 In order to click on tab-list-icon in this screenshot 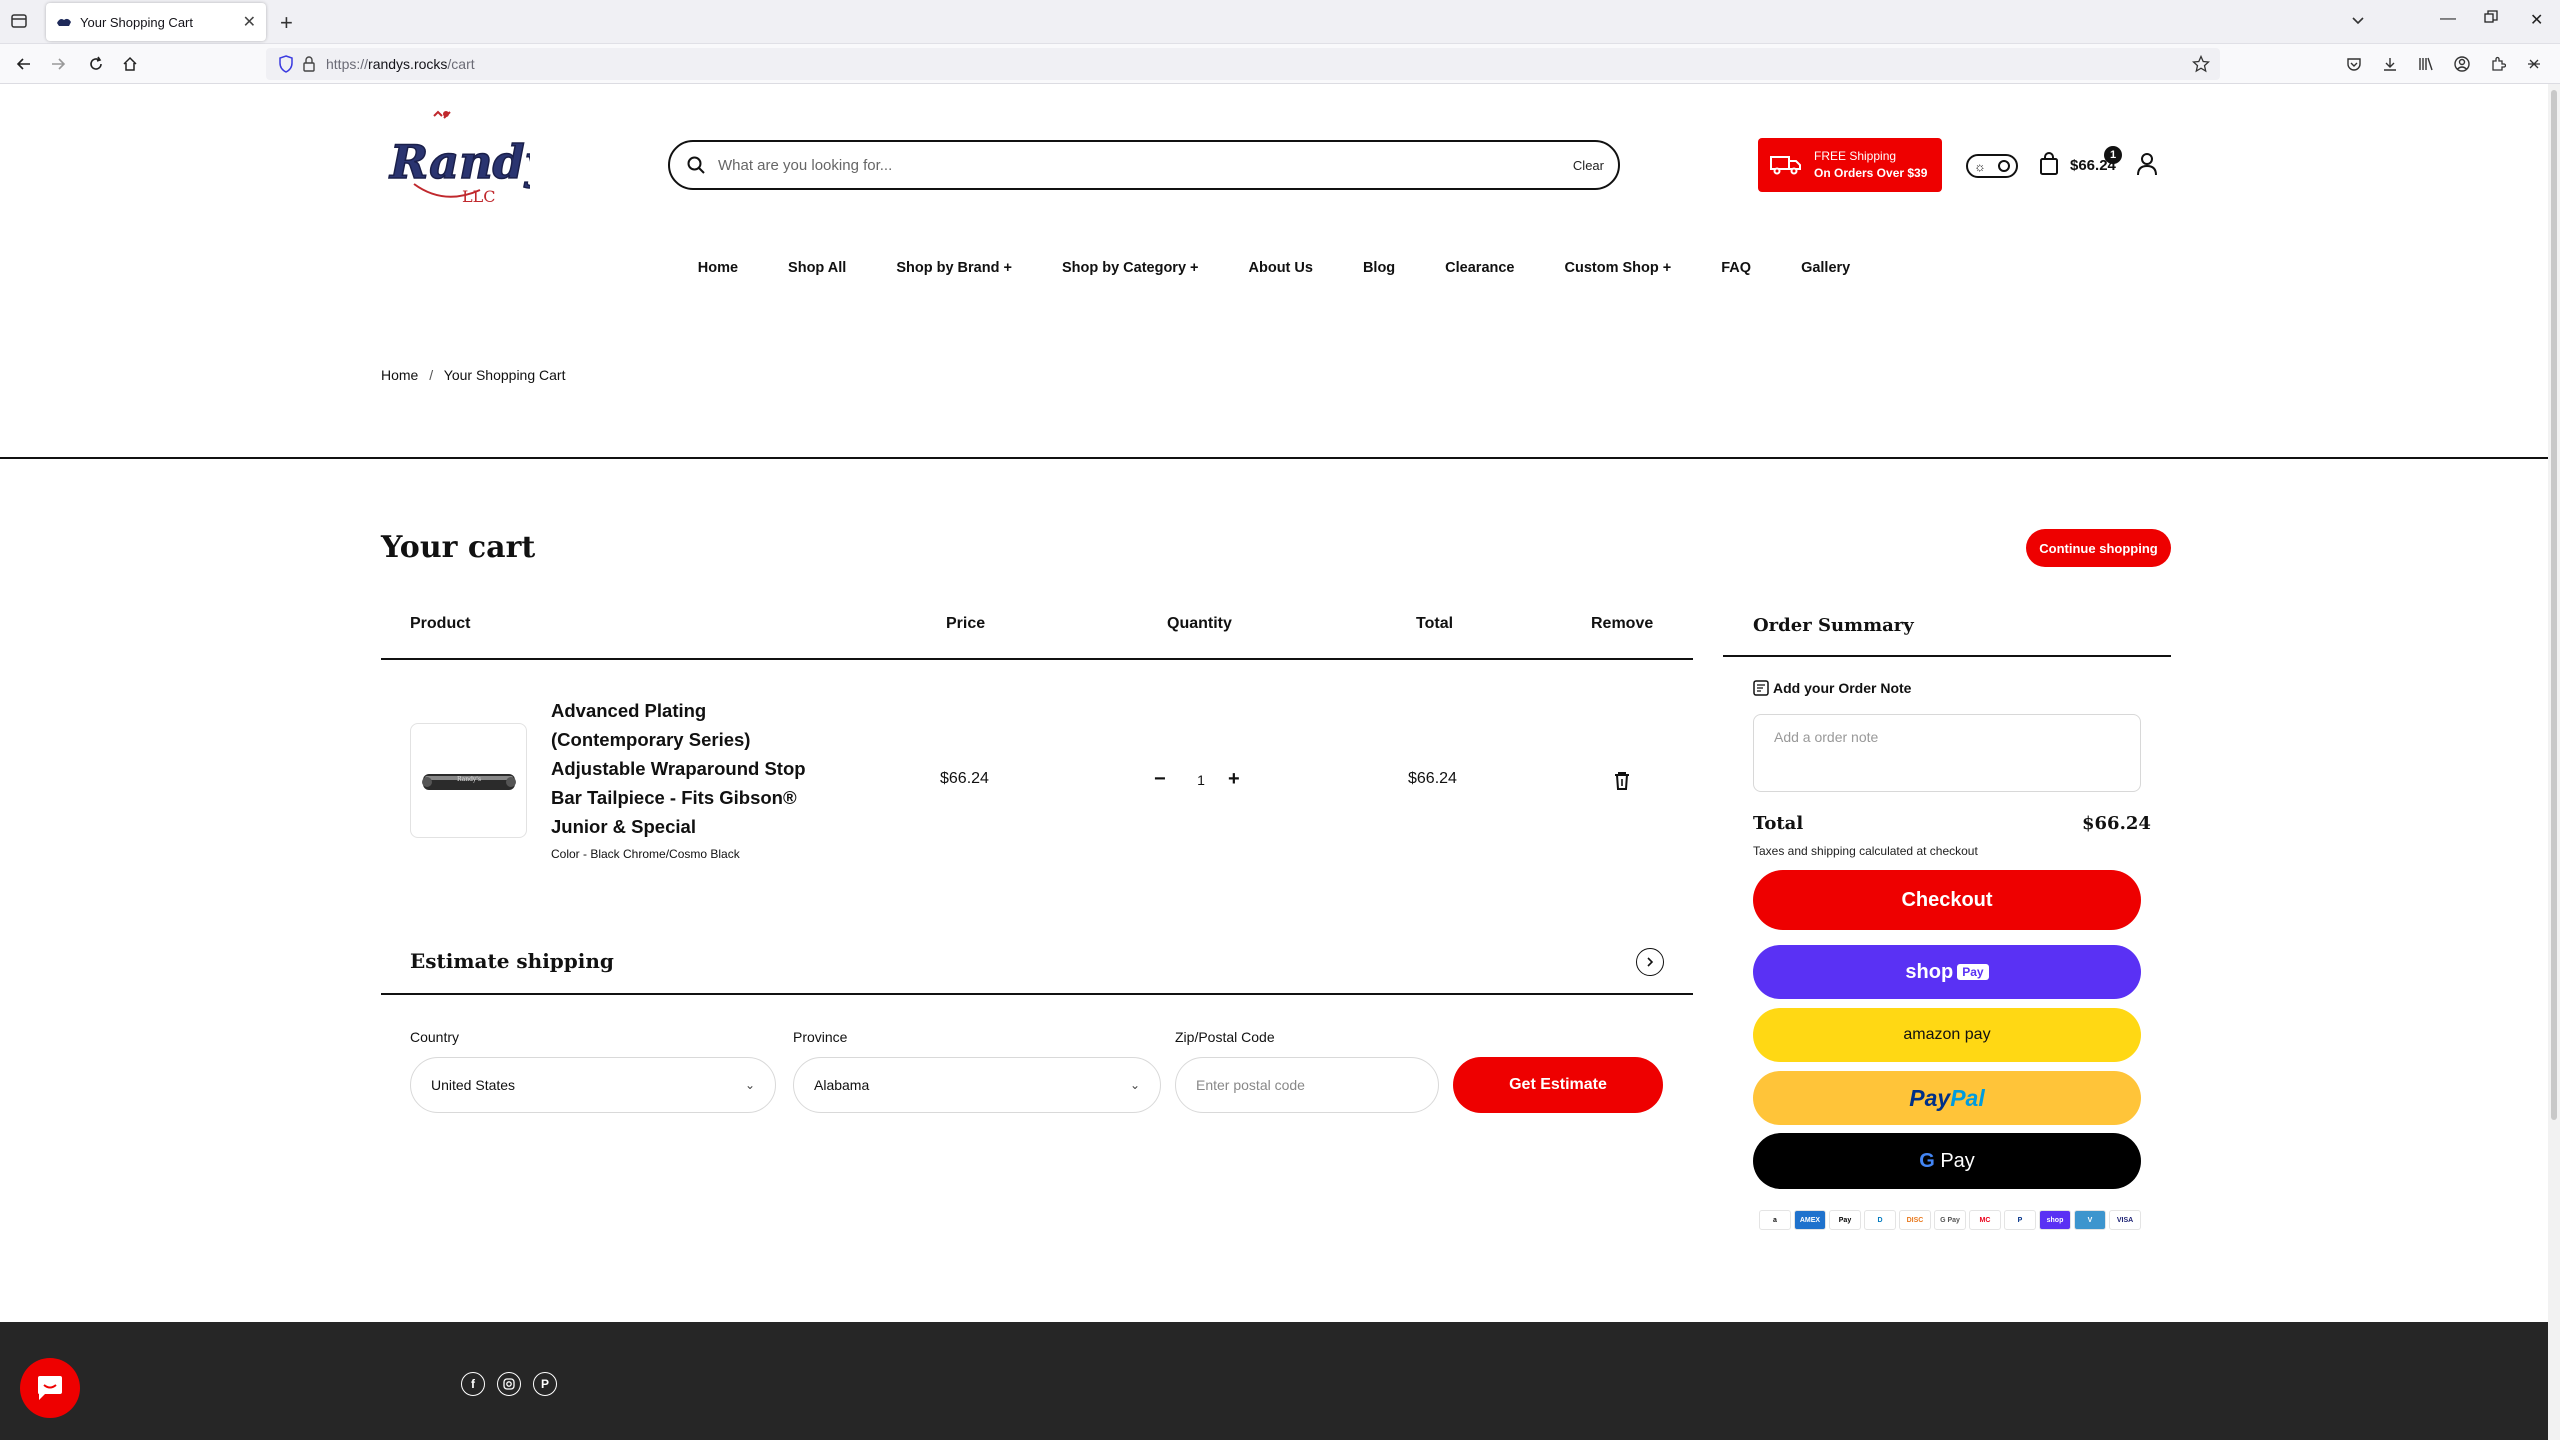, I will do `click(20, 22)`.